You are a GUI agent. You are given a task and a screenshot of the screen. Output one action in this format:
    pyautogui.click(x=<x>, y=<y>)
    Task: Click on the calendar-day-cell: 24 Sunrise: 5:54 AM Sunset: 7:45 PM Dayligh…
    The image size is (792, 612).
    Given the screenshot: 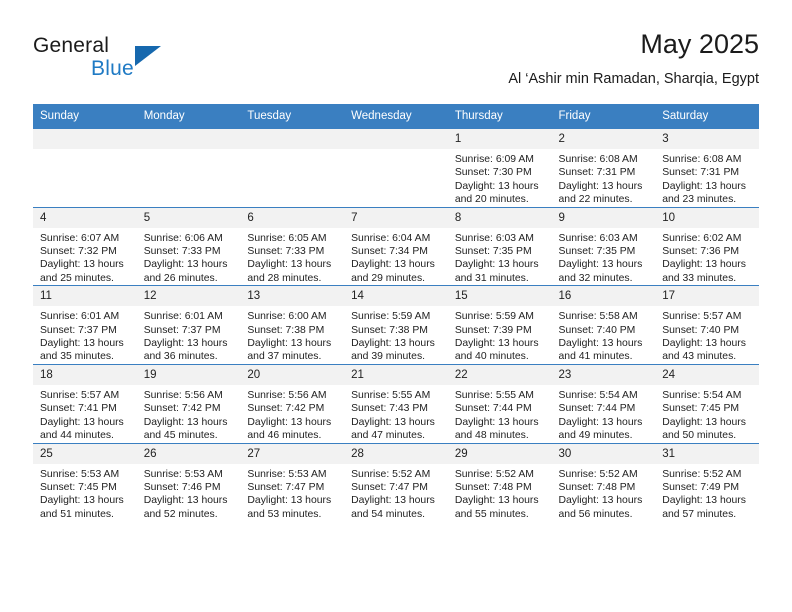 What is the action you would take?
    pyautogui.click(x=707, y=403)
    